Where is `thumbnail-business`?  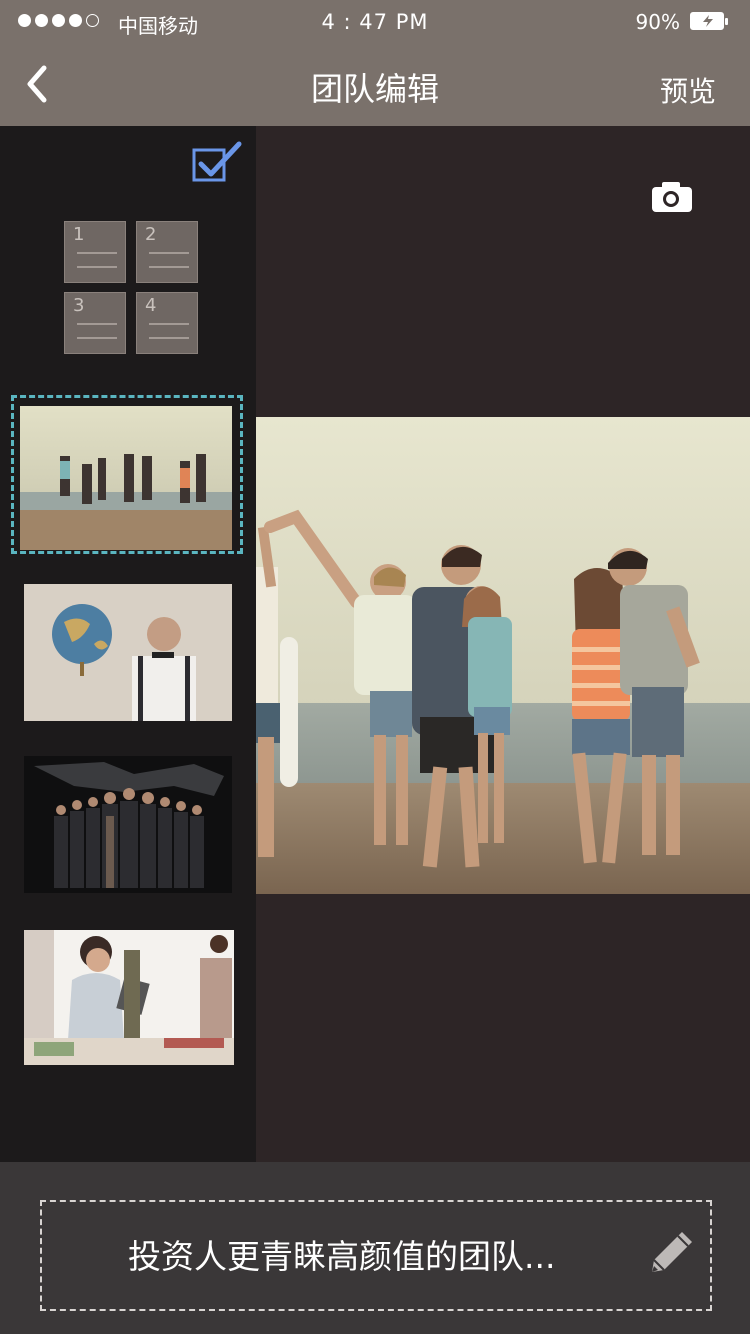 thumbnail-business is located at coordinates (128, 824).